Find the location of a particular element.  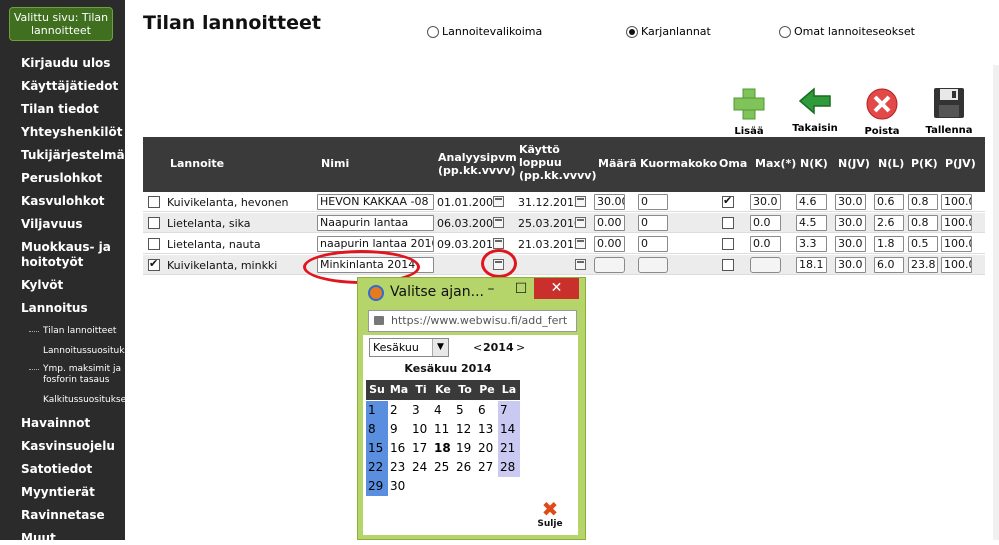

radio-dot-selected is located at coordinates (632, 31).